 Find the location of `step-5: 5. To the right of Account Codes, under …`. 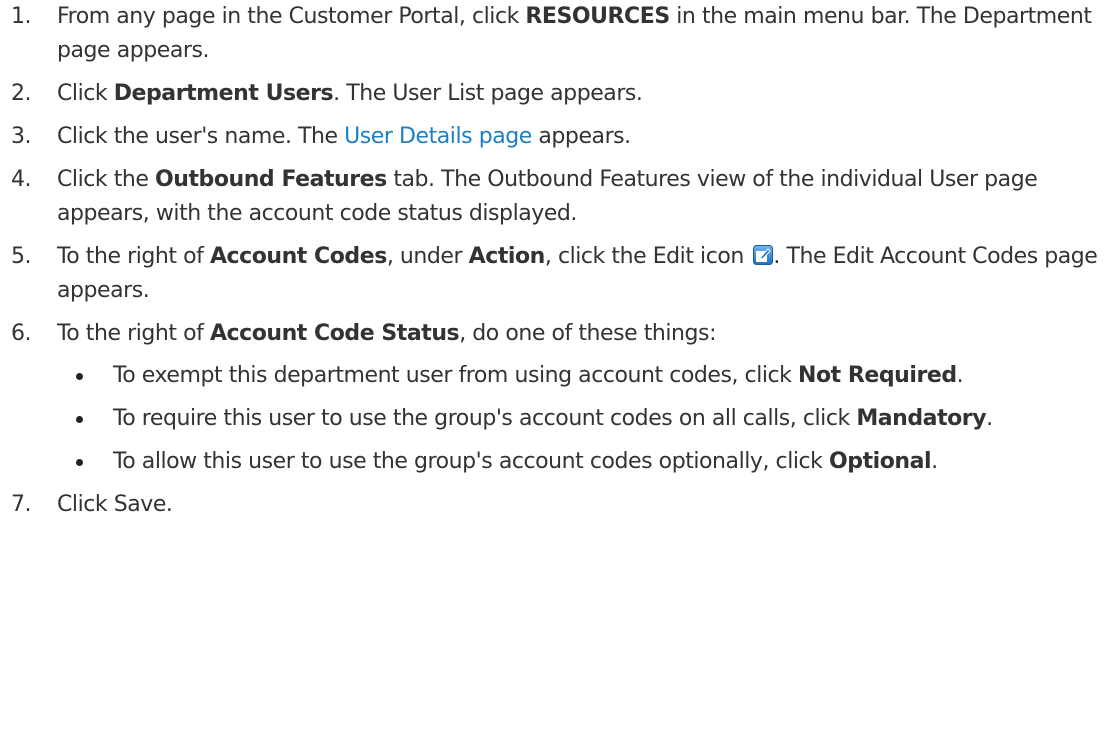

step-5: 5. To the right of Account Codes, under … is located at coordinates (557, 274).